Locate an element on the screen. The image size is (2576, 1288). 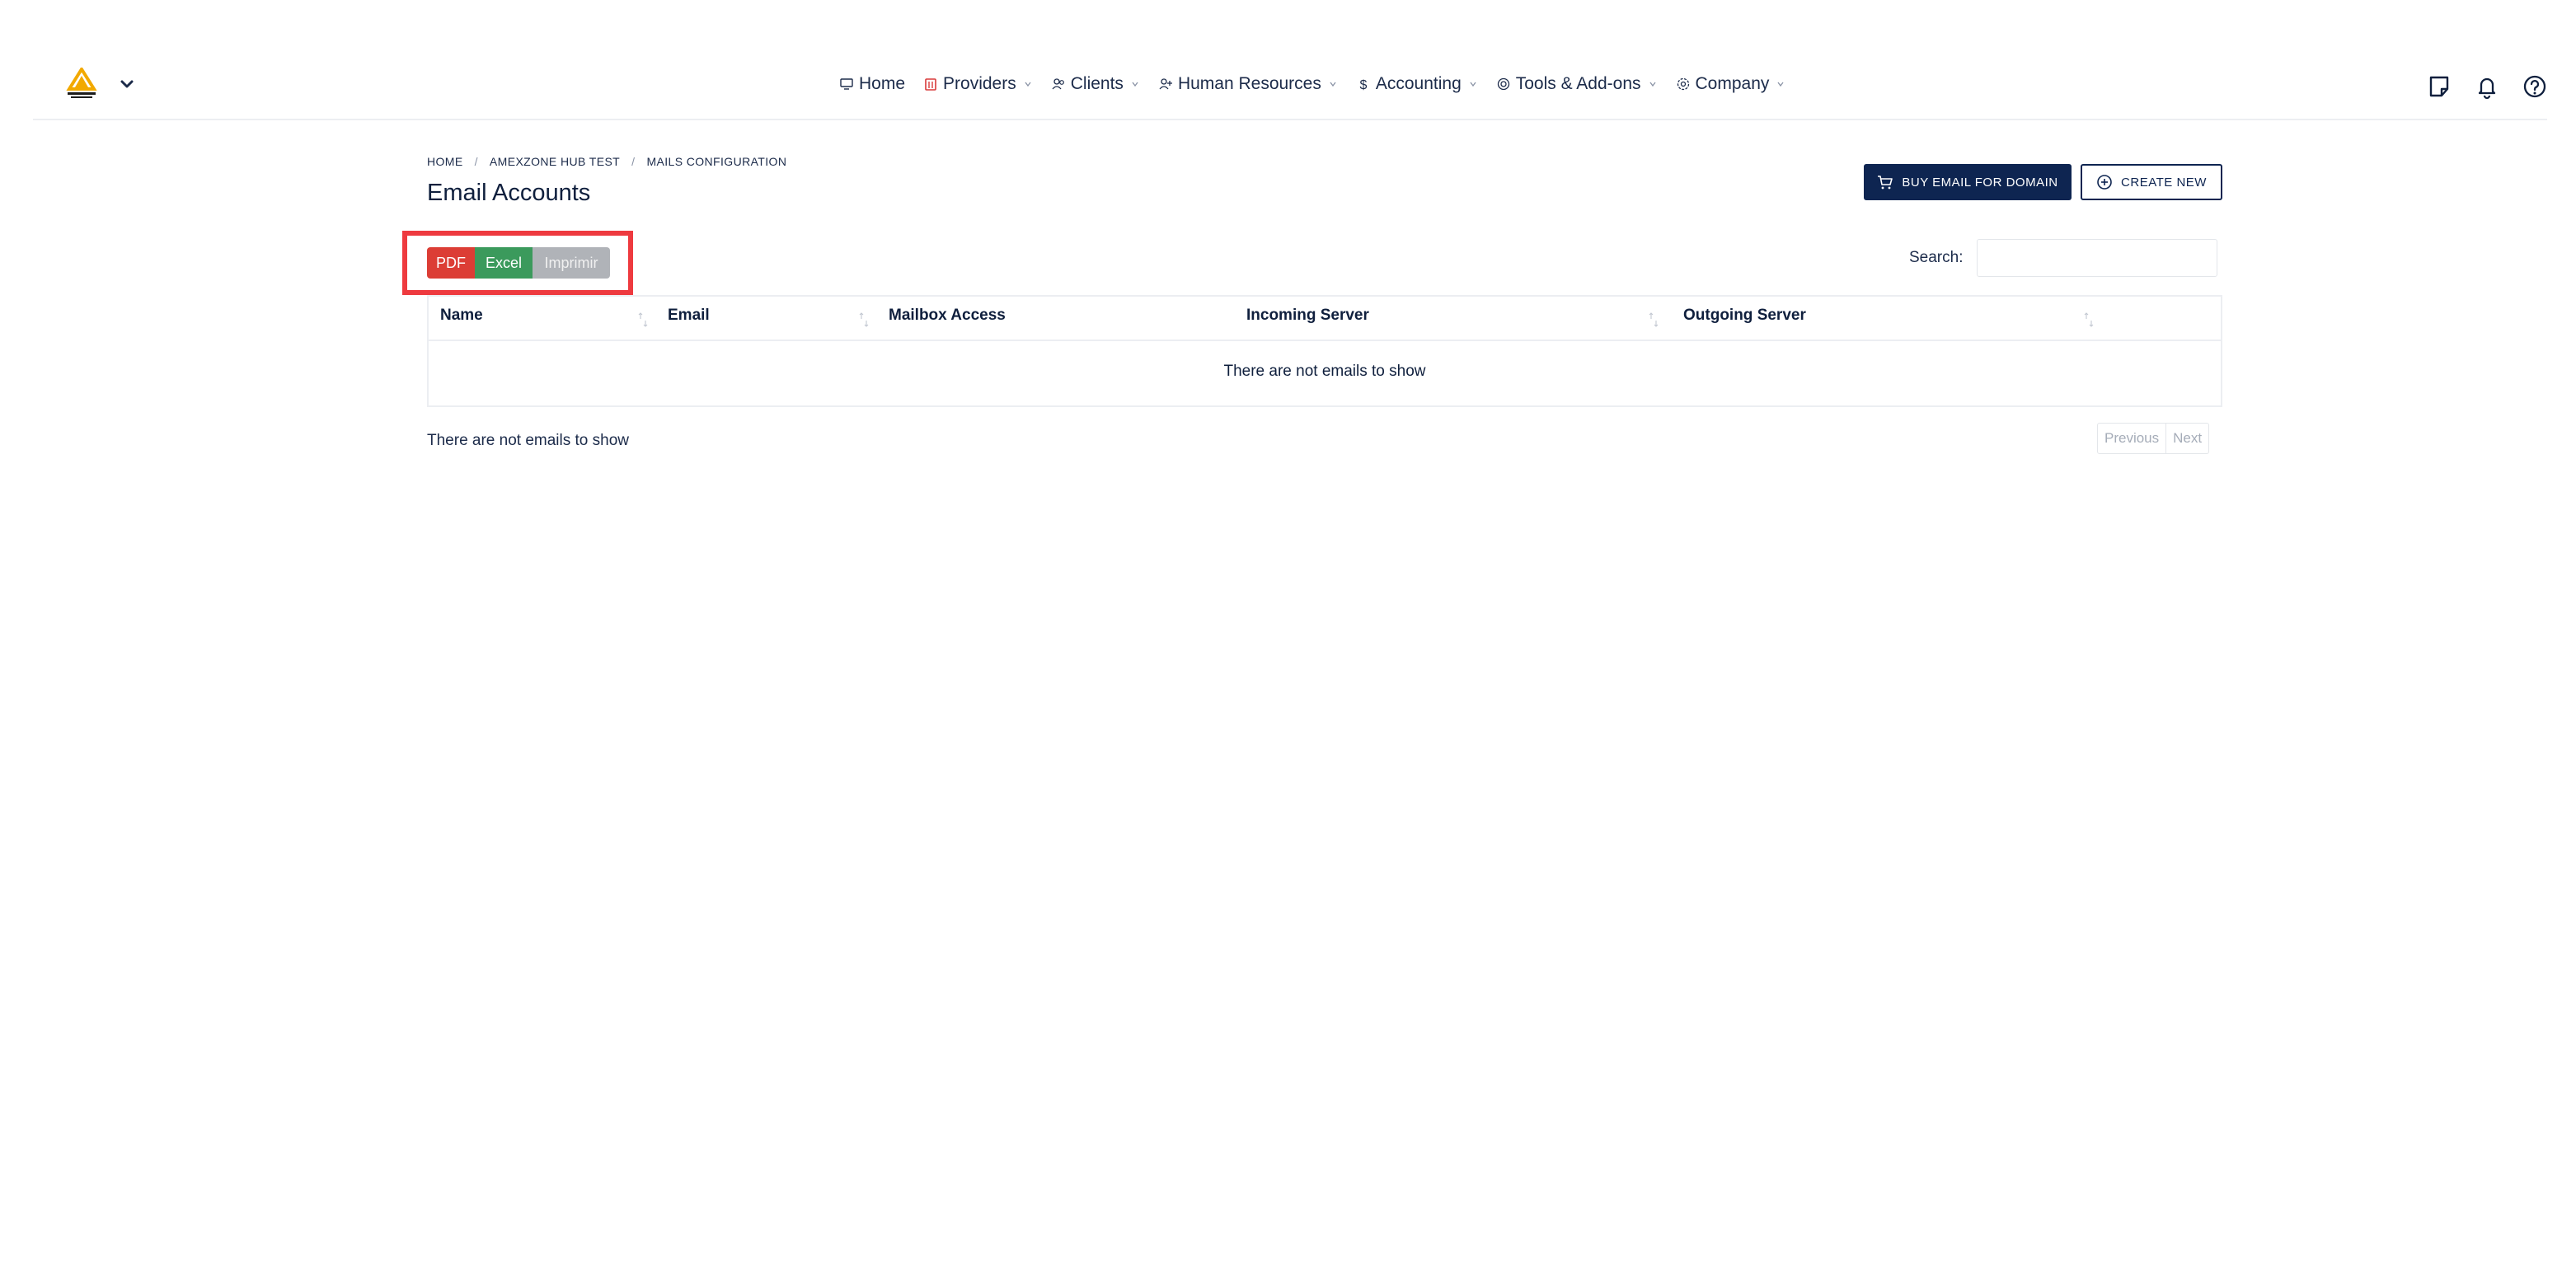
breadcrumb-home: HOME is located at coordinates (445, 161).